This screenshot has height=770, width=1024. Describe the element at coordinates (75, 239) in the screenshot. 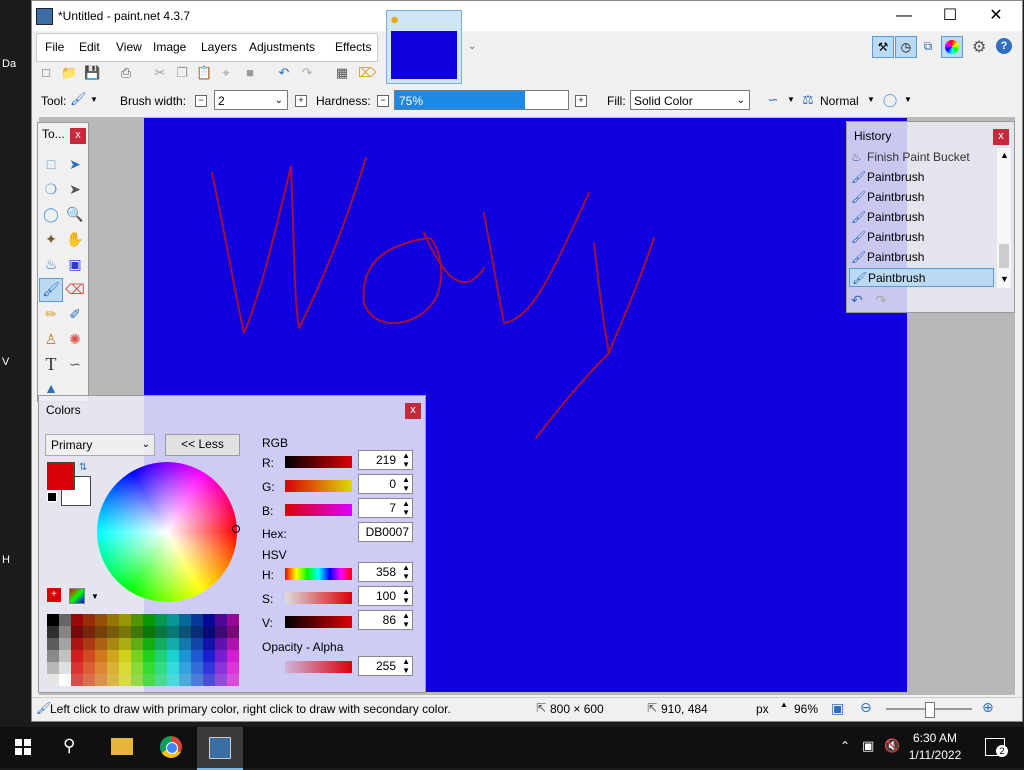

I see `pan-tool-icon: ✋` at that location.